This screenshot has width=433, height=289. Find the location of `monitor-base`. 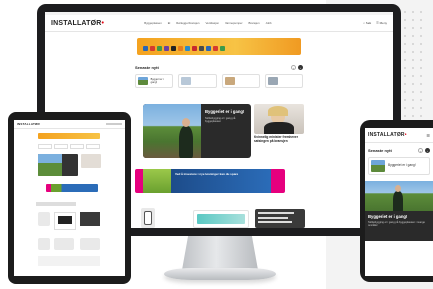

monitor-base is located at coordinates (220, 274).